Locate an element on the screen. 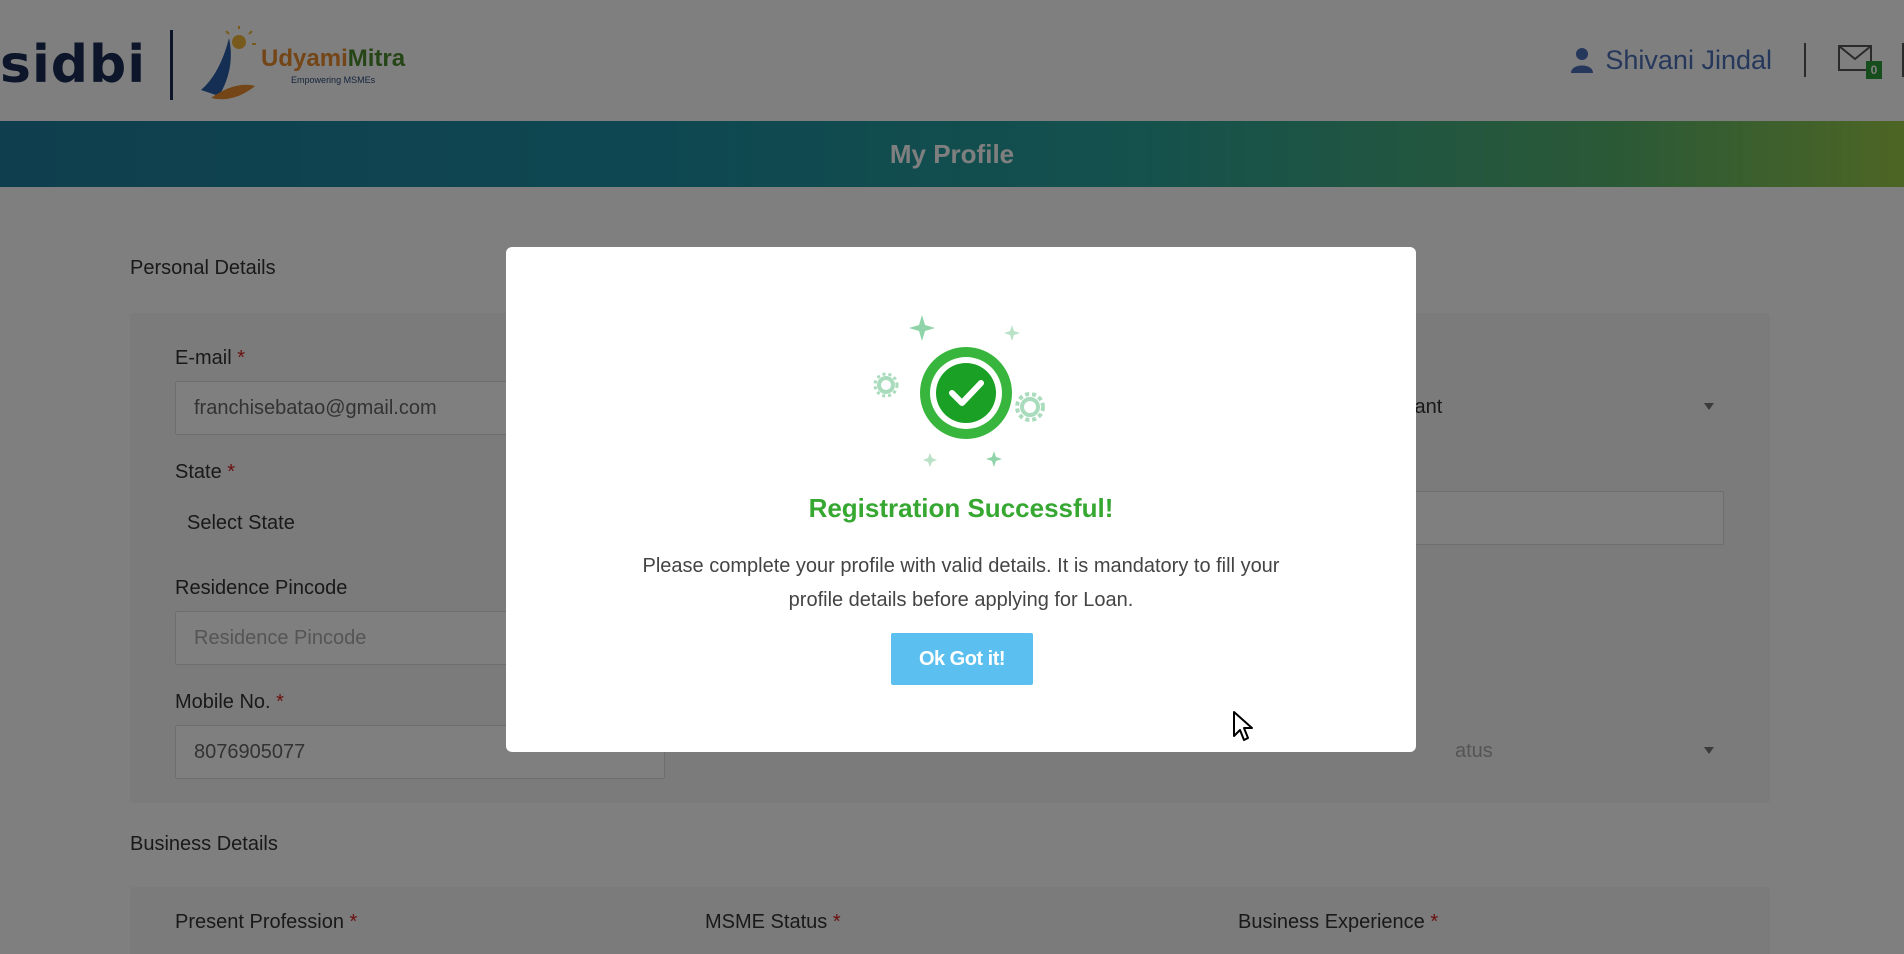 This screenshot has width=1904, height=954. modal-title: Registration Successful! is located at coordinates (961, 508).